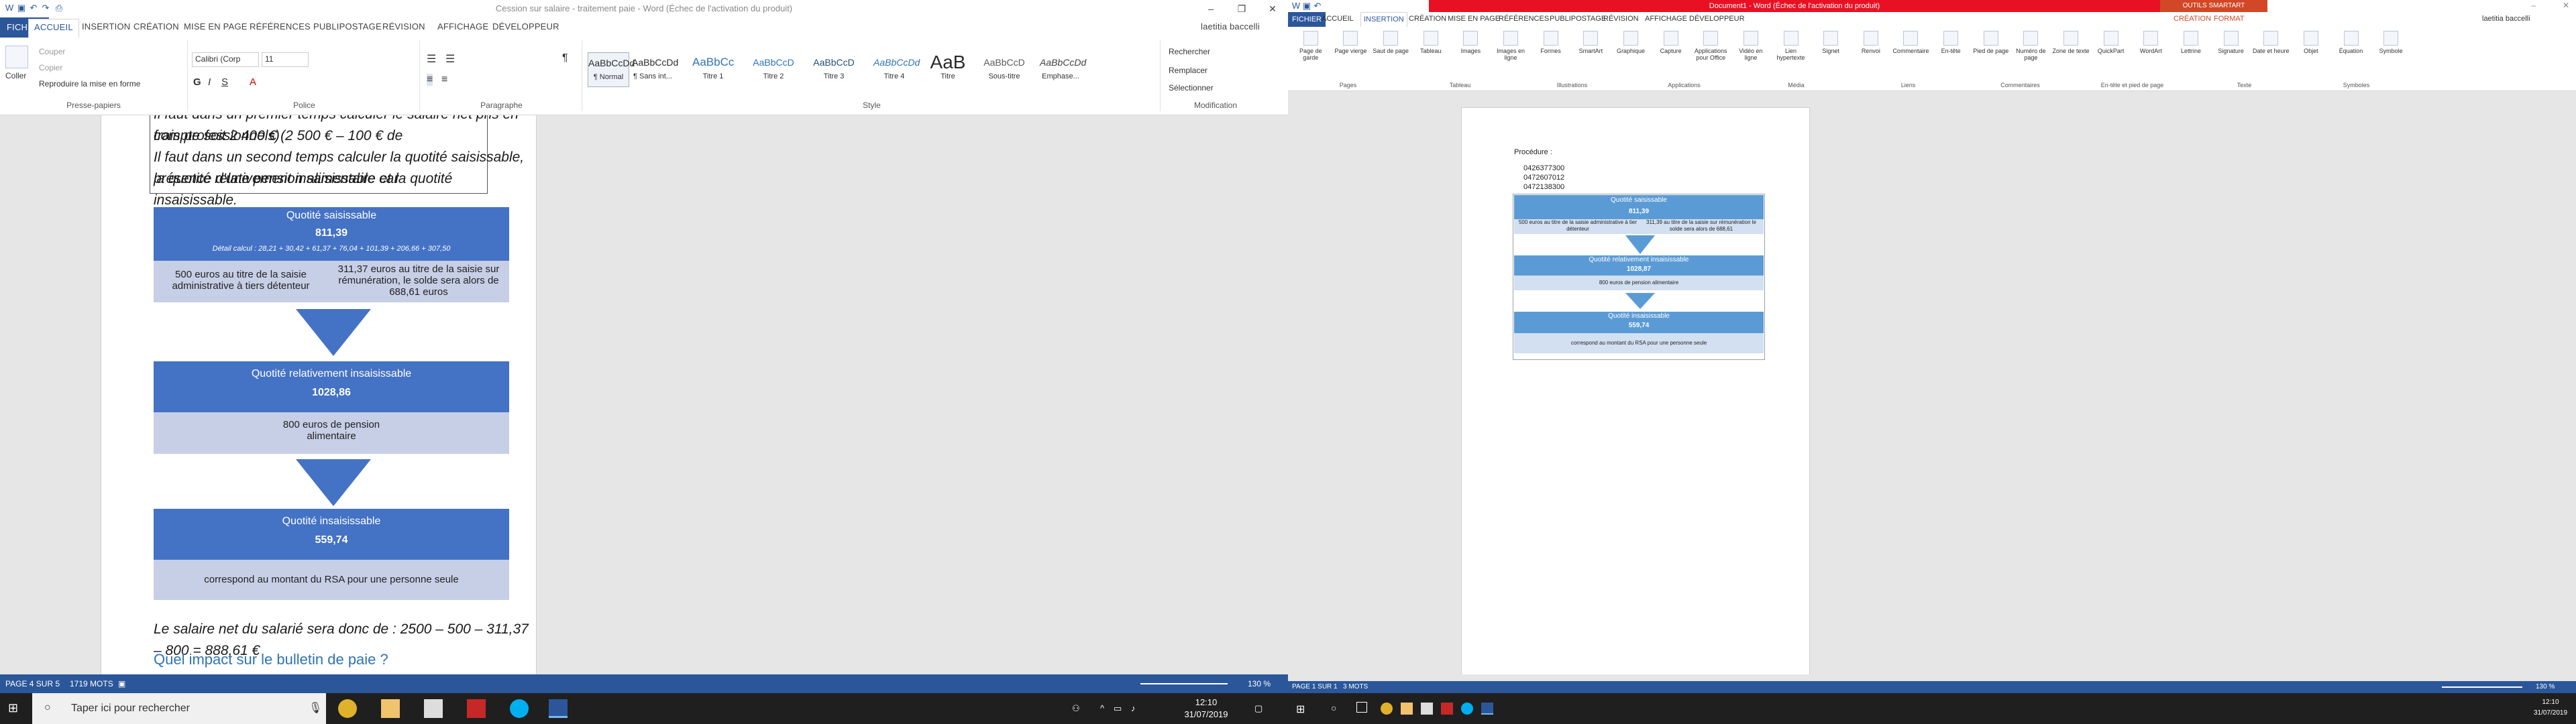  What do you see at coordinates (2111, 42) in the screenshot?
I see `ribbon-button: QuickPart` at bounding box center [2111, 42].